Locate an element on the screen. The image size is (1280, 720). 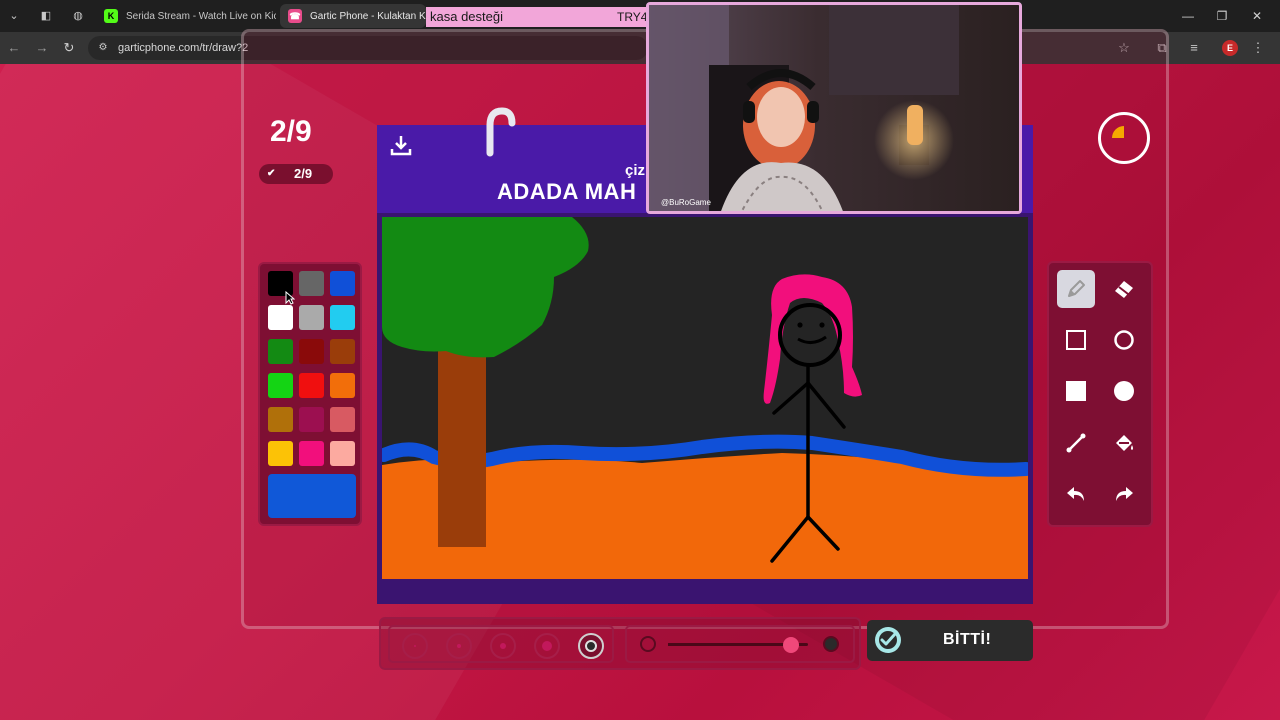
opacity-max-icon is located at coordinates (831, 644).